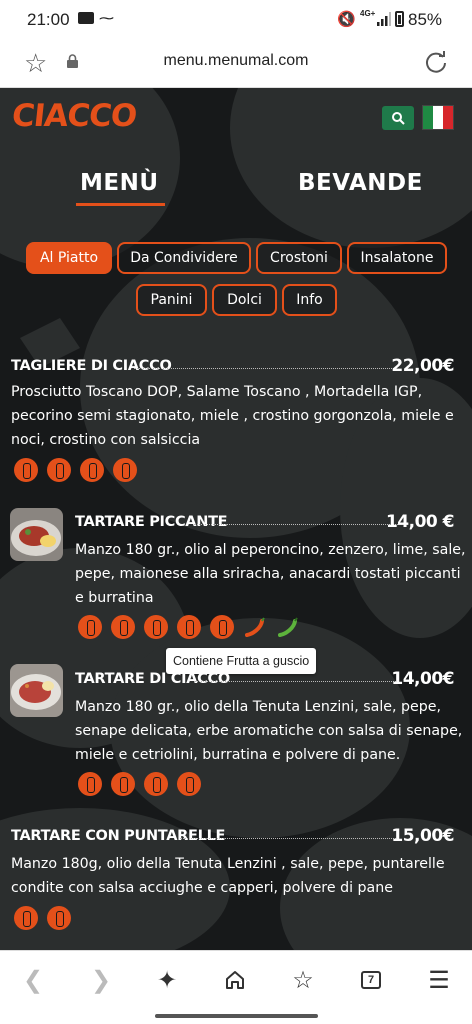 This screenshot has height=1024, width=472. What do you see at coordinates (422, 679) in the screenshot?
I see `item-price: 14,00€` at bounding box center [422, 679].